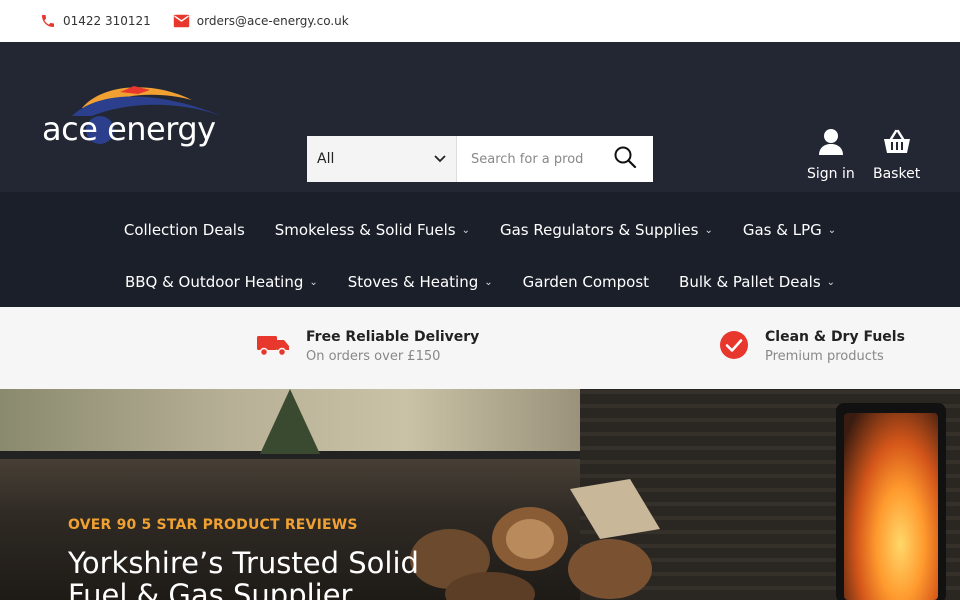  What do you see at coordinates (897, 174) in the screenshot?
I see `basket-label: Basket` at bounding box center [897, 174].